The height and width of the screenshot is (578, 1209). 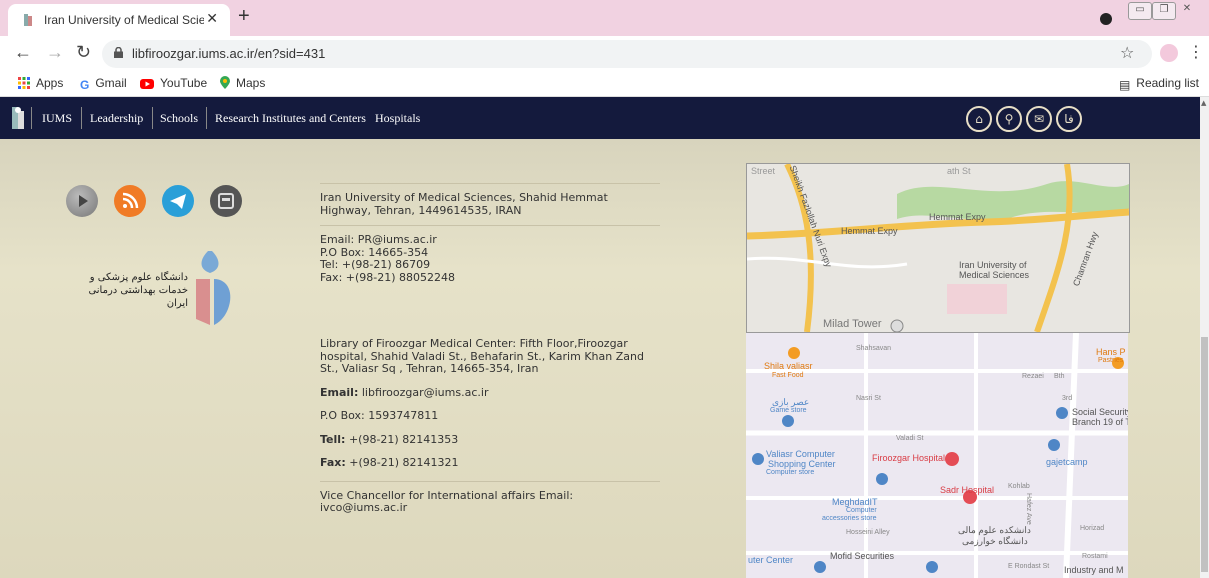 I want to click on library-fax-label: Fax:, so click(x=333, y=462).